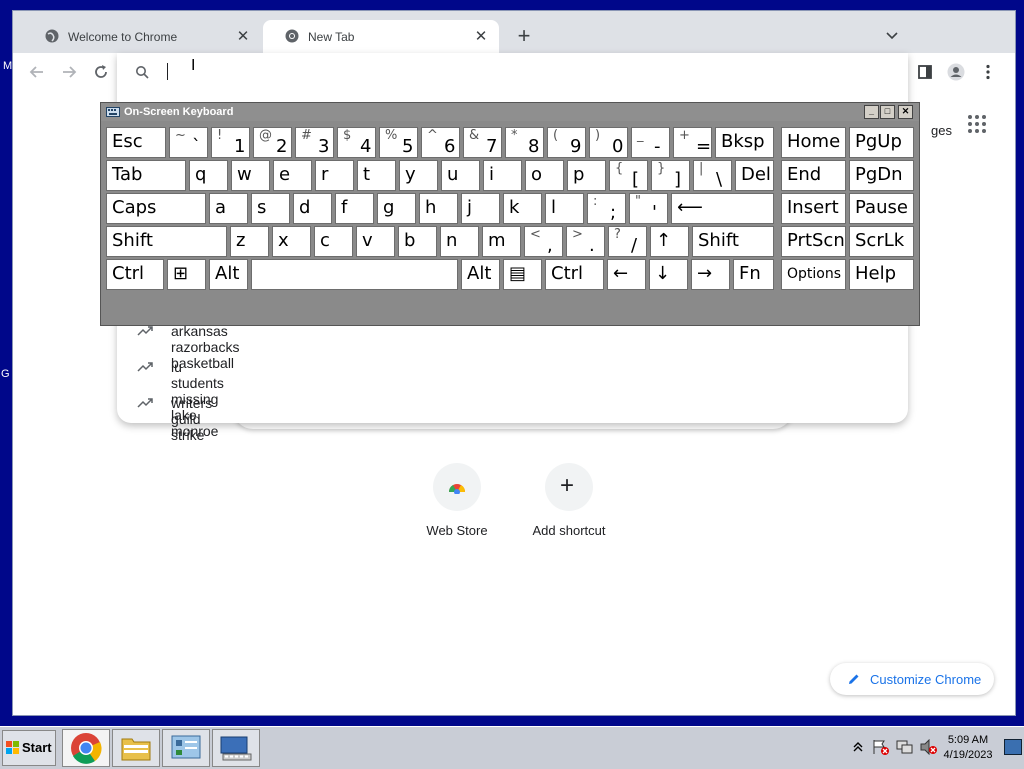 The image size is (1024, 769). What do you see at coordinates (156, 208) in the screenshot?
I see `osk-key-caps: Caps` at bounding box center [156, 208].